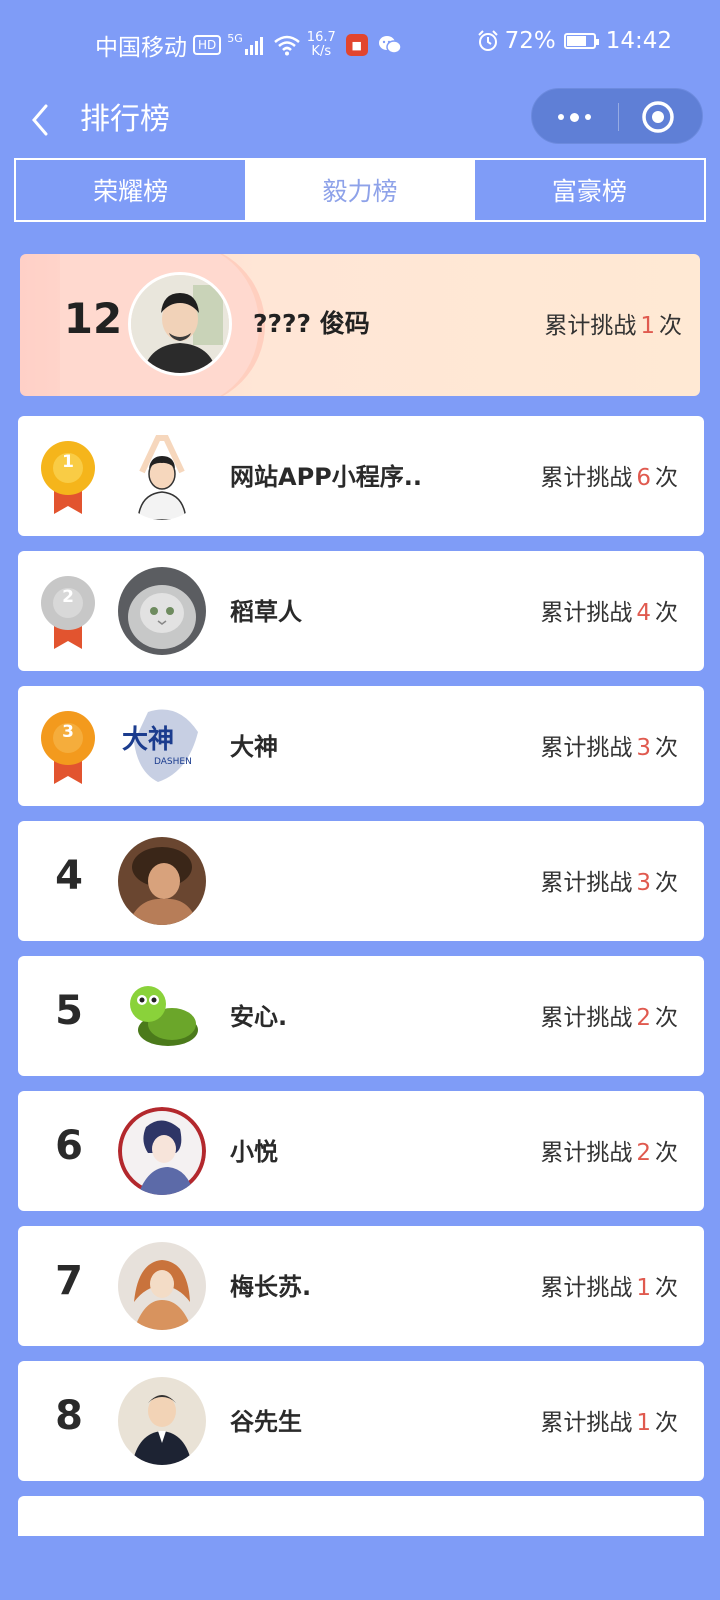  What do you see at coordinates (68, 732) in the screenshot?
I see `rank-number: 3` at bounding box center [68, 732].